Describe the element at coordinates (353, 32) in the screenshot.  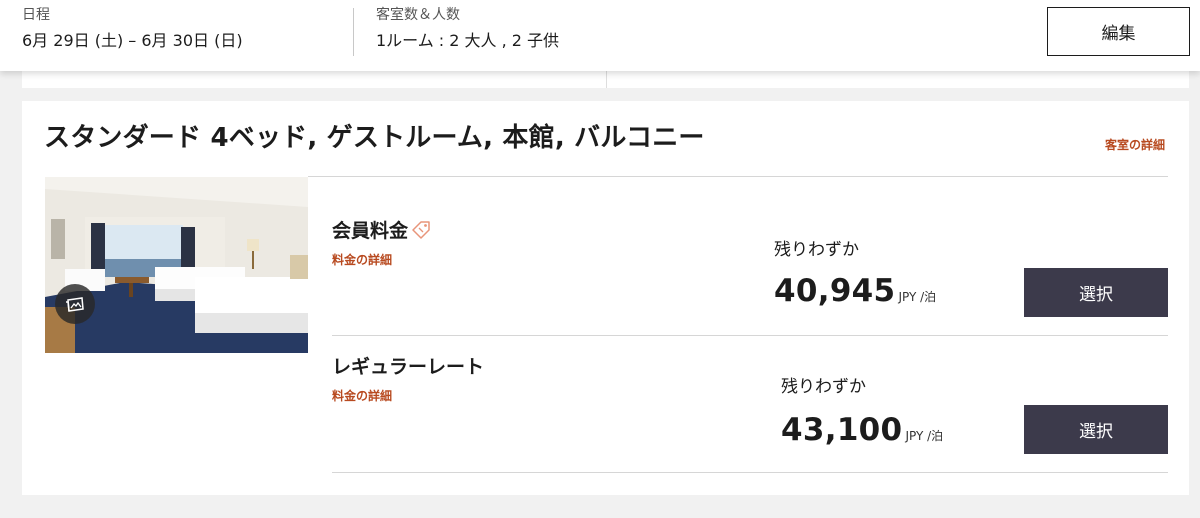
I see `summary-divider` at that location.